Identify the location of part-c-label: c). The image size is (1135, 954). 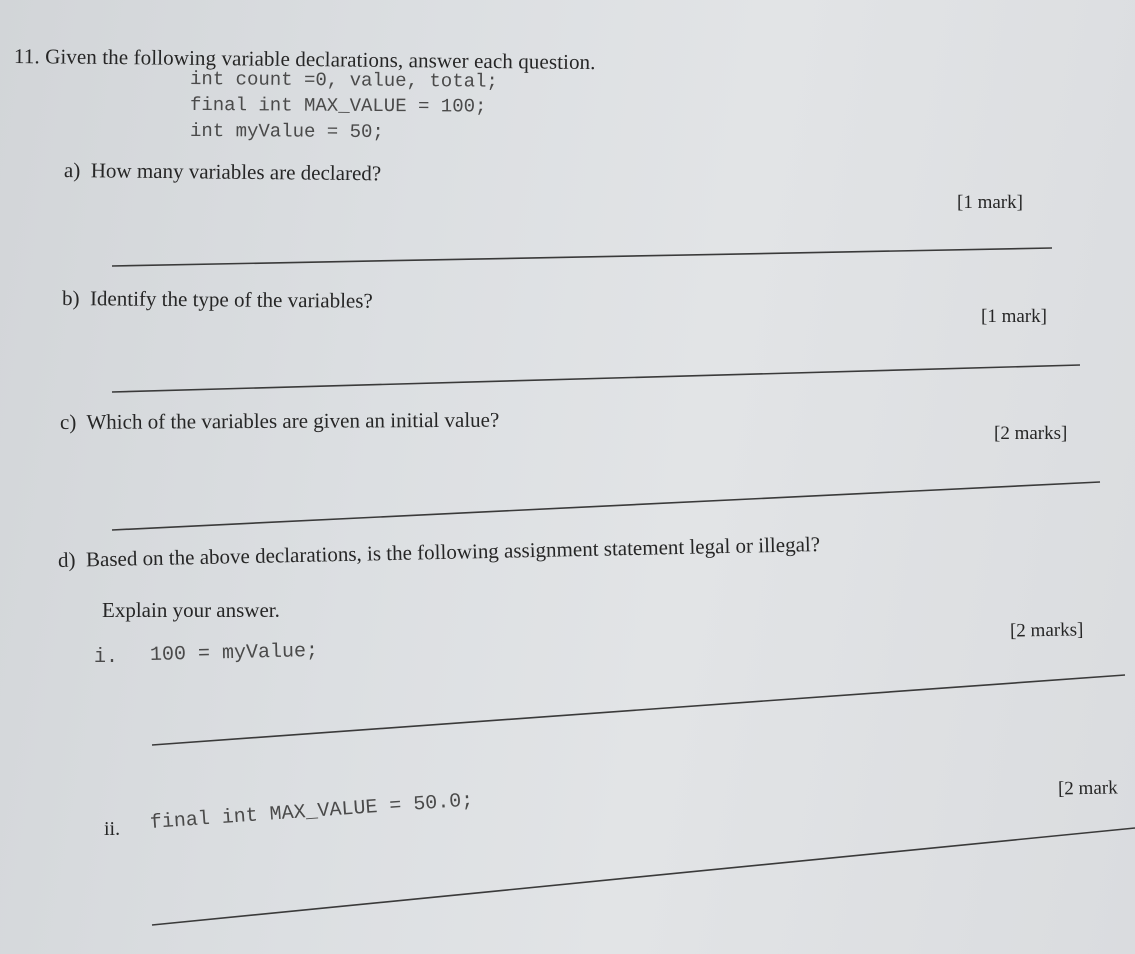
(68, 421).